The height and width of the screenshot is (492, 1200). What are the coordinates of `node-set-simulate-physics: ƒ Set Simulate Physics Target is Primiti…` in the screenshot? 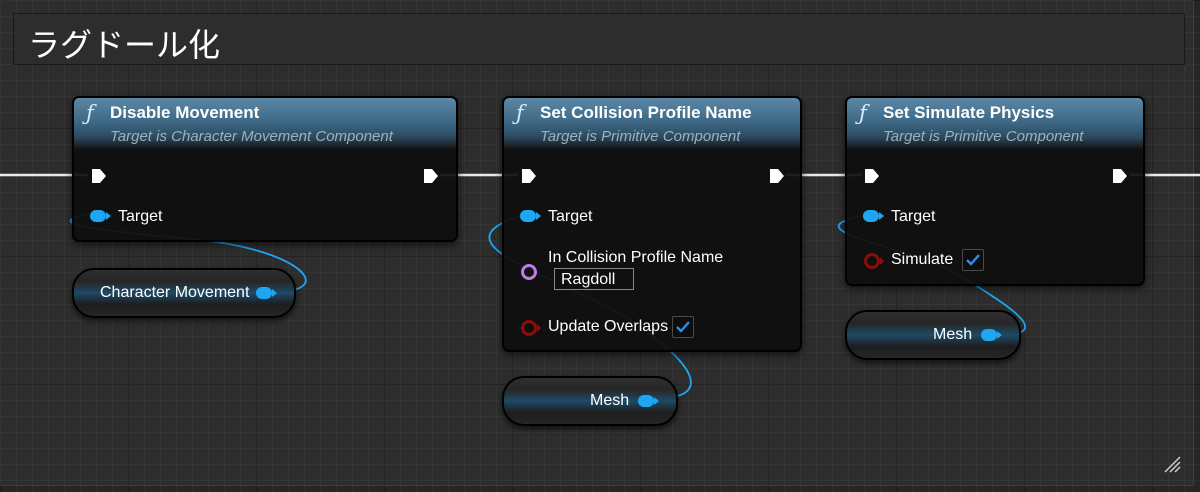 It's located at (995, 191).